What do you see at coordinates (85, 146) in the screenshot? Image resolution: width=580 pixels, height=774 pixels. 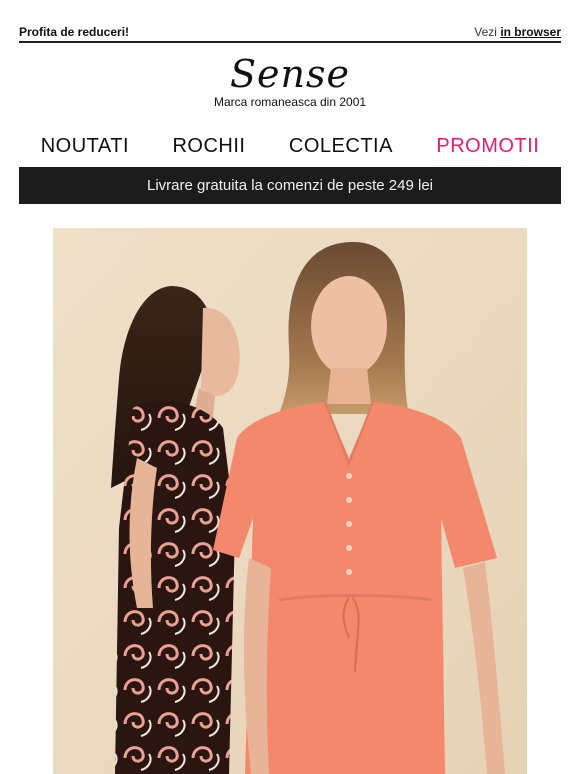 I see `nav-item-noutati: NOUTATI` at bounding box center [85, 146].